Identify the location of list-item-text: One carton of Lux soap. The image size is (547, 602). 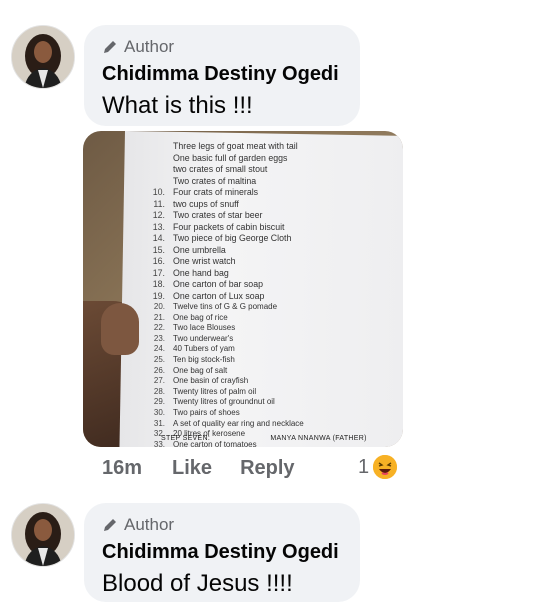
(219, 295).